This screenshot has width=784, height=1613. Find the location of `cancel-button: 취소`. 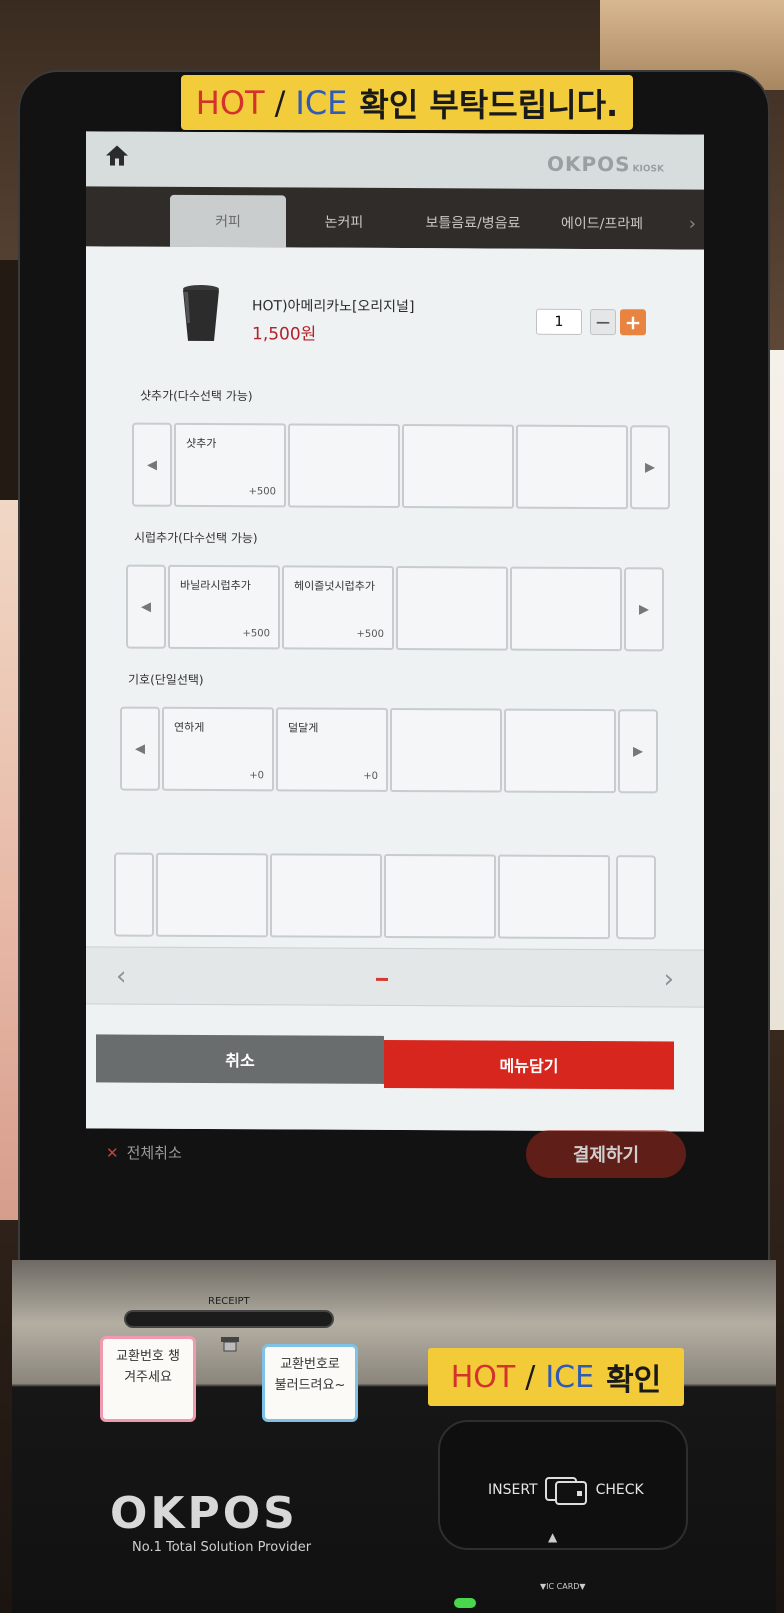

cancel-button: 취소 is located at coordinates (240, 1059).